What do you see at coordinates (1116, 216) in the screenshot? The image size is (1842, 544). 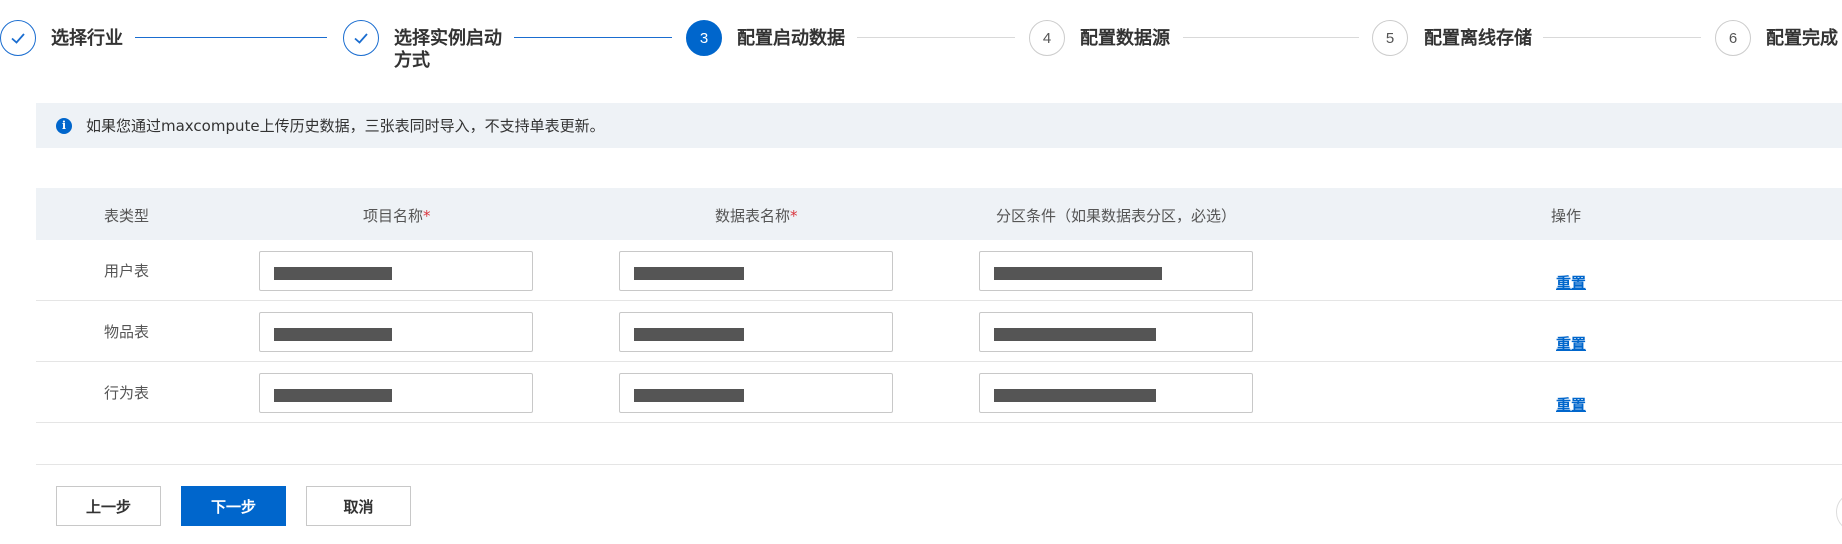 I see `header-partition: 分区条件（如果数据表分区，必选）` at bounding box center [1116, 216].